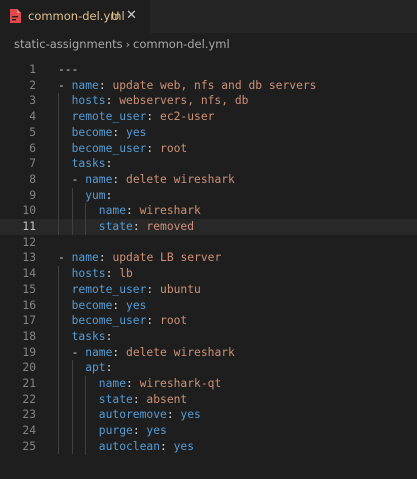  What do you see at coordinates (208, 321) in the screenshot?
I see `code-line: 17 become_user: root` at bounding box center [208, 321].